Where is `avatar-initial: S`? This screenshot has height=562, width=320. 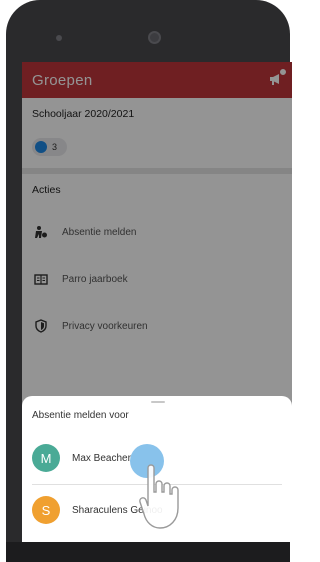 avatar-initial: S is located at coordinates (46, 510).